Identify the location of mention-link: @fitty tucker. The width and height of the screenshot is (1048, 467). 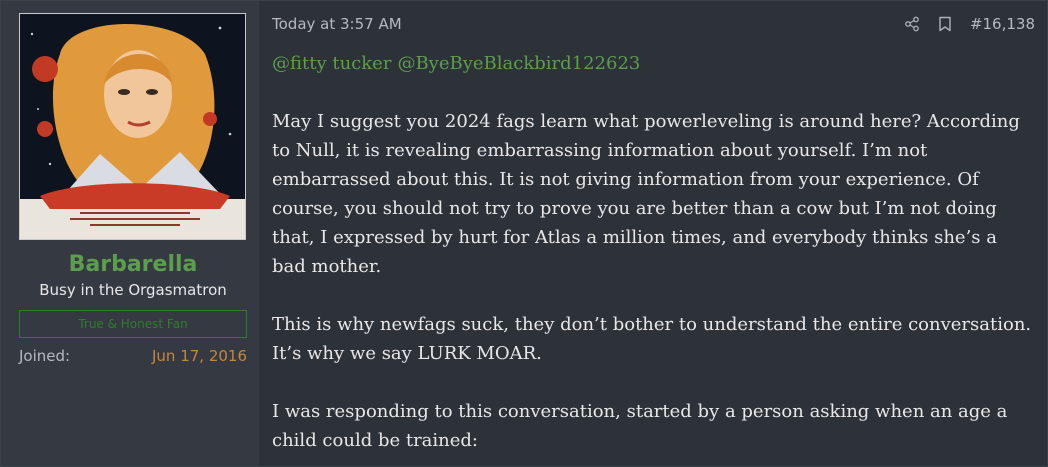
(331, 63).